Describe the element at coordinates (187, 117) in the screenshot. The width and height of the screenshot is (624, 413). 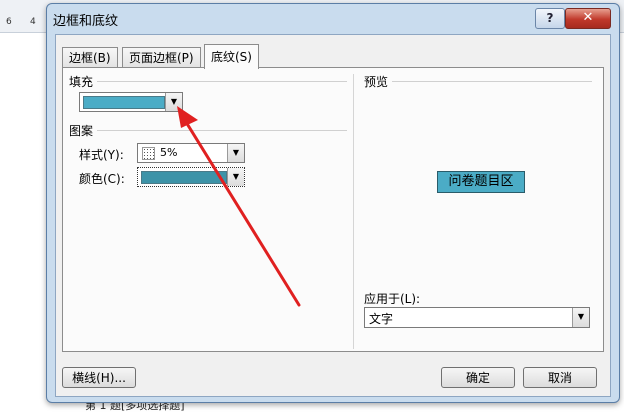
I see `annotation-arrow-head` at that location.